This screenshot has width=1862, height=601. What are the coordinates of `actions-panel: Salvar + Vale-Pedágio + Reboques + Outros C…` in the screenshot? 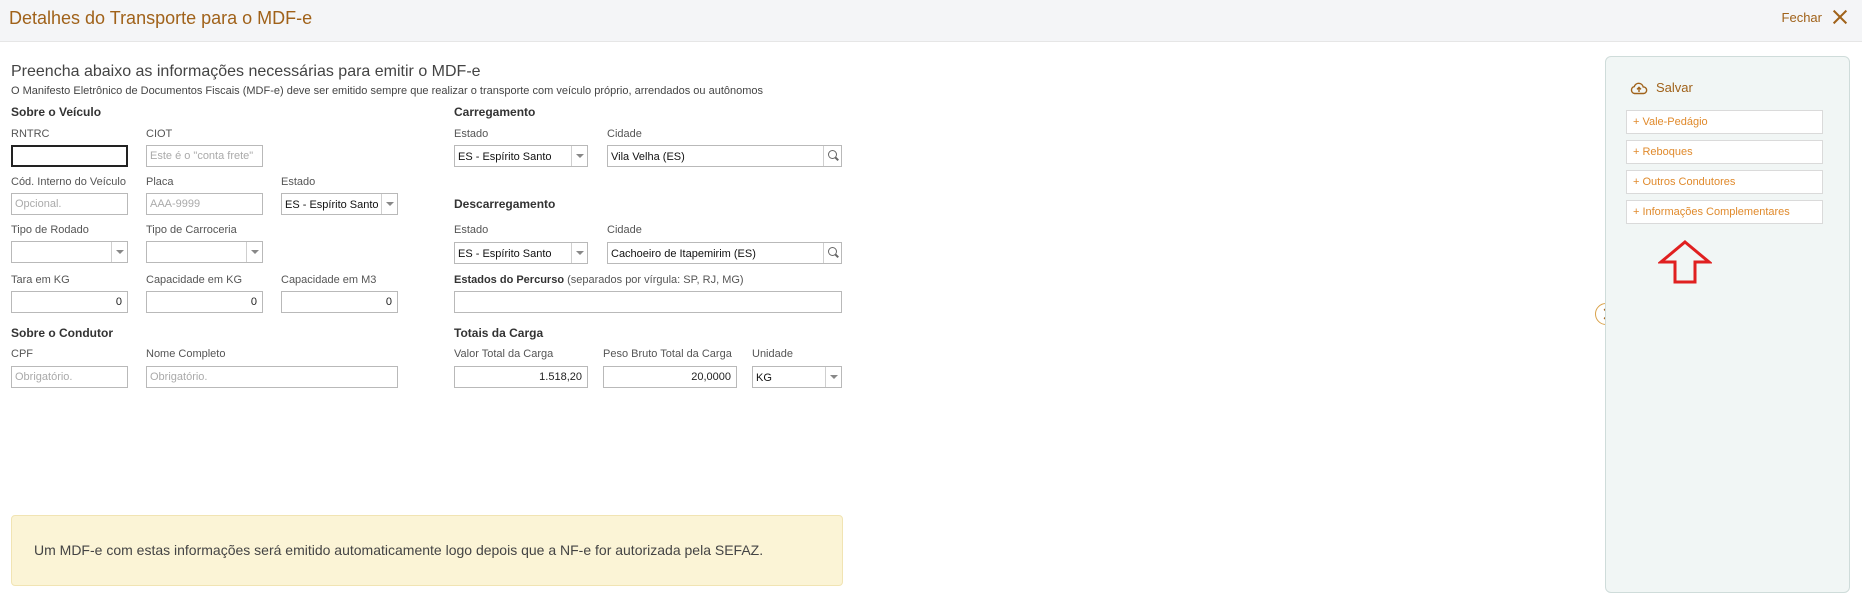 It's located at (1727, 324).